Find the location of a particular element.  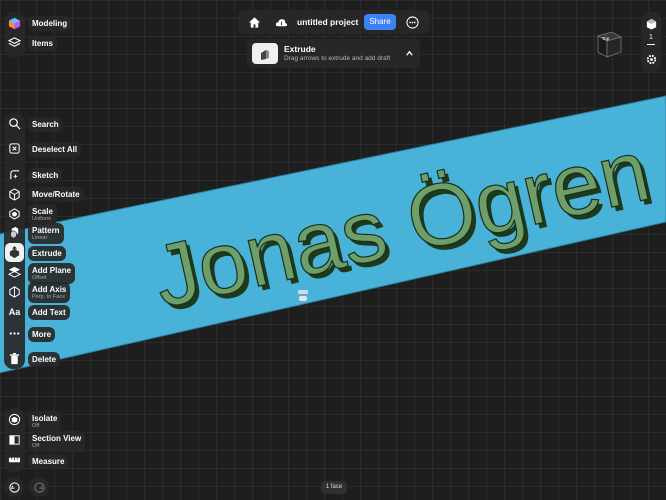

cloud-icon is located at coordinates (281, 23).